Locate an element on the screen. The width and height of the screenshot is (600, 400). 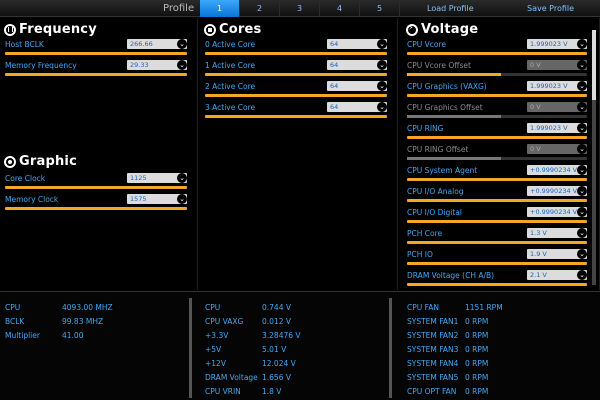
cpu-system-agent-field: +0.9990234 V ⌄ is located at coordinates (557, 170).